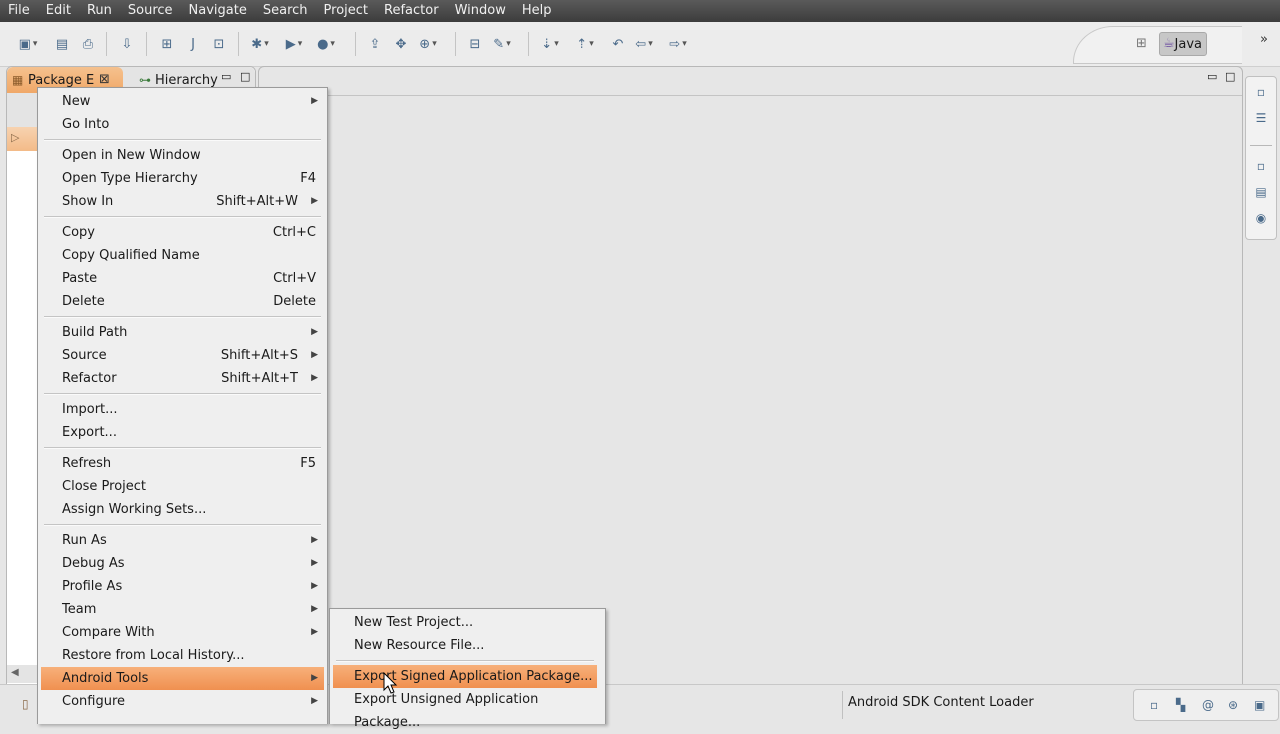 This screenshot has height=734, width=1280. What do you see at coordinates (502, 44) in the screenshot?
I see `search-tool-icon: ✎` at bounding box center [502, 44].